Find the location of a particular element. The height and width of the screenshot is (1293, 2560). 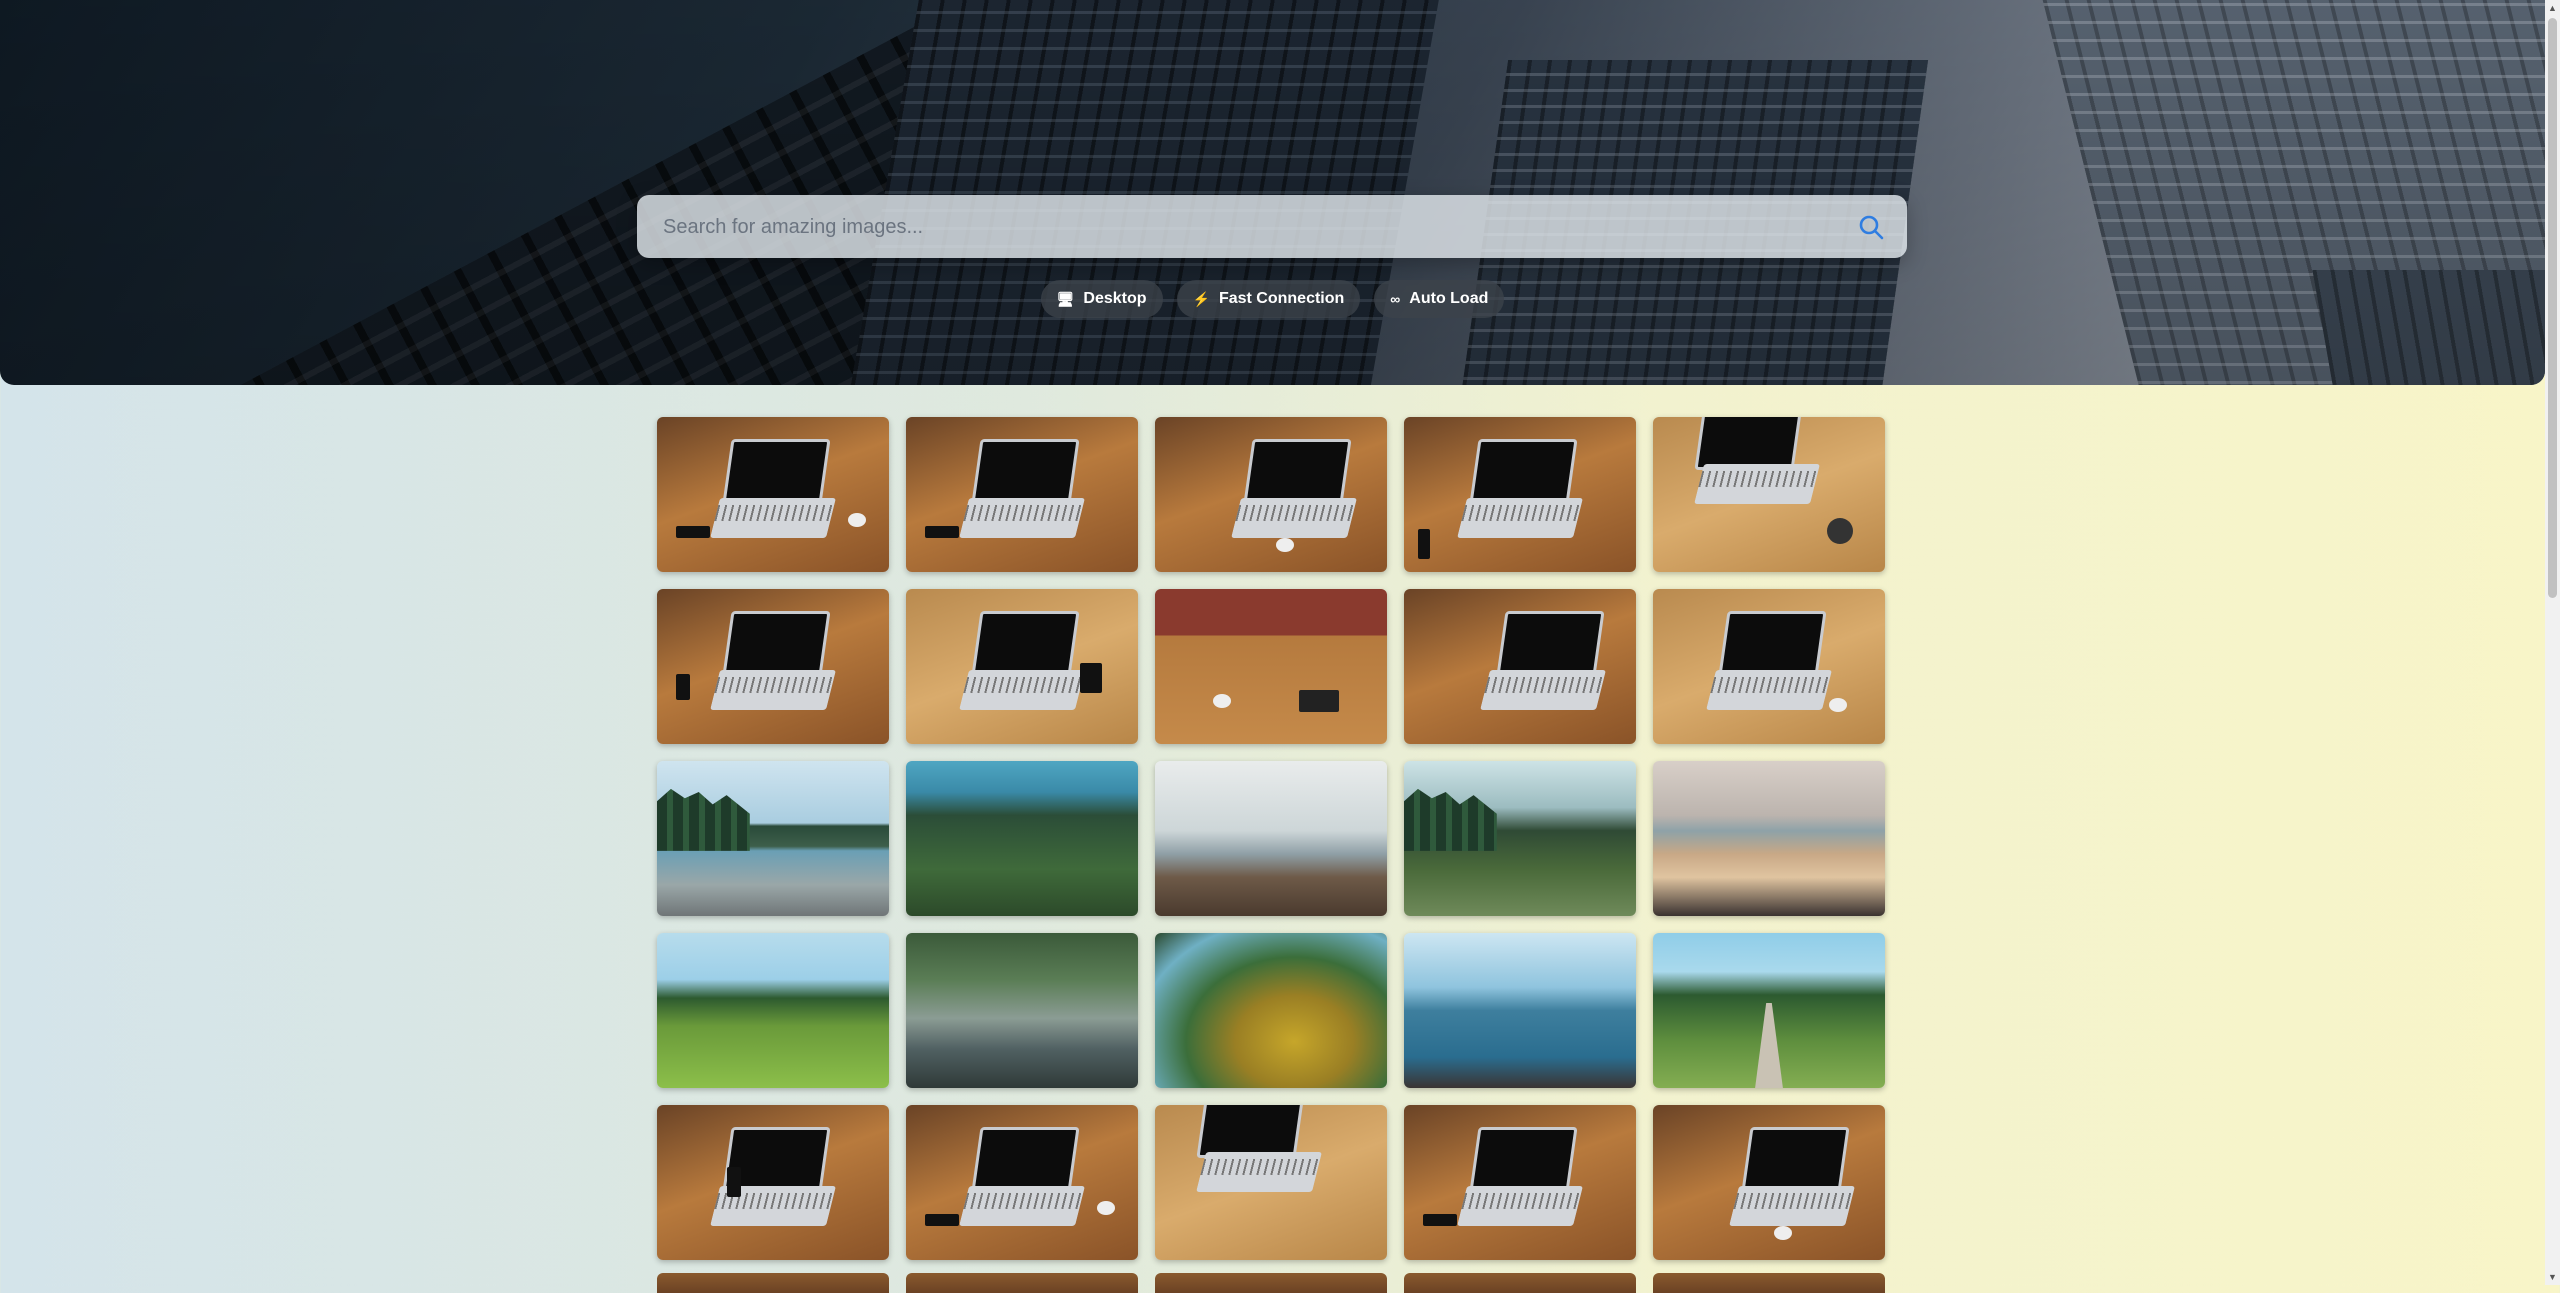

chip-auto-load-label: Auto Load is located at coordinates (1449, 298).